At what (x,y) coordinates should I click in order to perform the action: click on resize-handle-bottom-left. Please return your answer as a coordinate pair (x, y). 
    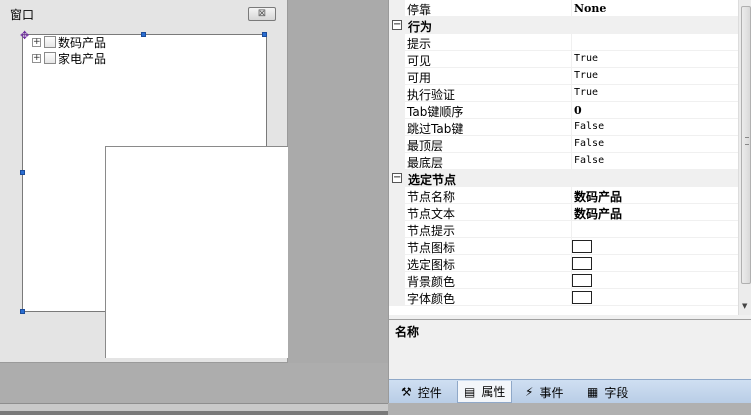
    Looking at the image, I should click on (22, 311).